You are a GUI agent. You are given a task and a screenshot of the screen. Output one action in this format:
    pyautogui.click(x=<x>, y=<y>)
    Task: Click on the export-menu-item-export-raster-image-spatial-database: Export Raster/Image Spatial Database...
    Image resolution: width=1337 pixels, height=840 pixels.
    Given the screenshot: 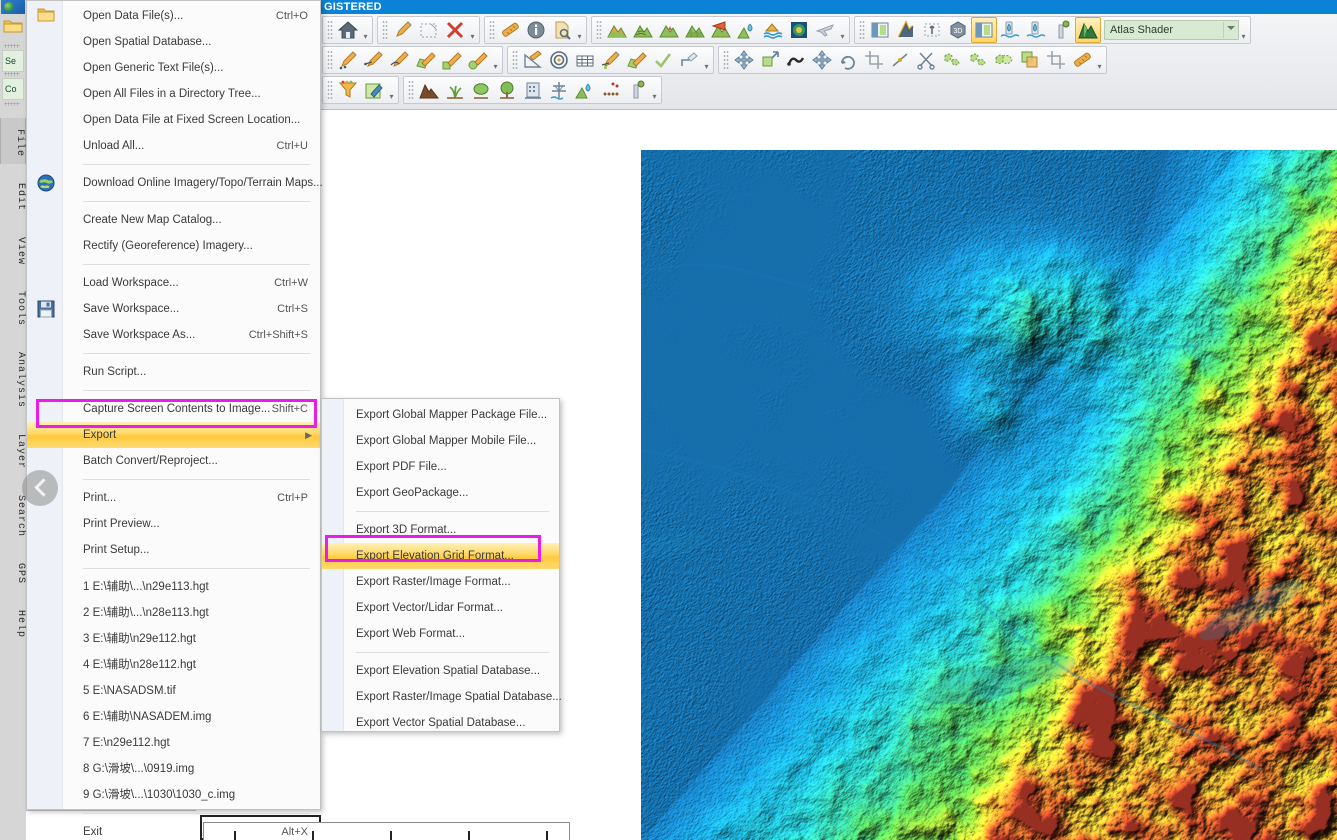 What is the action you would take?
    pyautogui.click(x=442, y=697)
    